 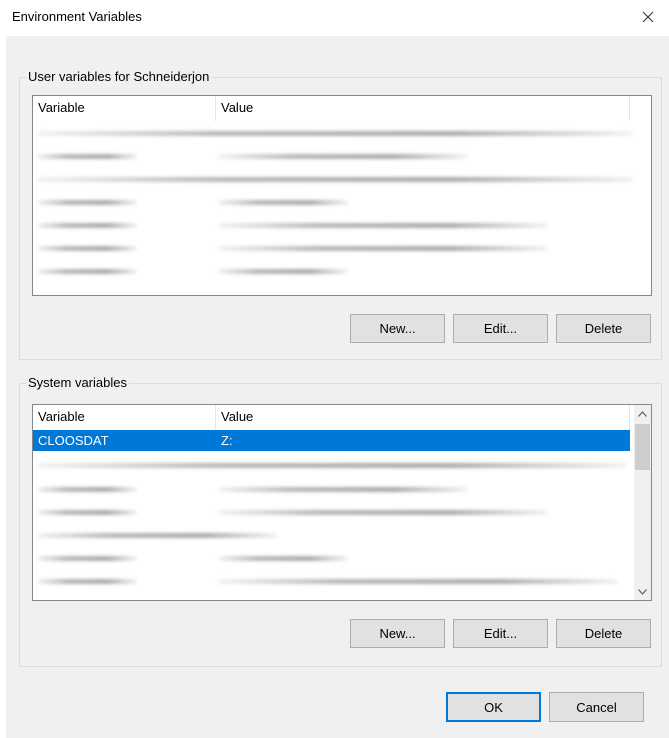 I want to click on chevron-up-icon, so click(x=642, y=413).